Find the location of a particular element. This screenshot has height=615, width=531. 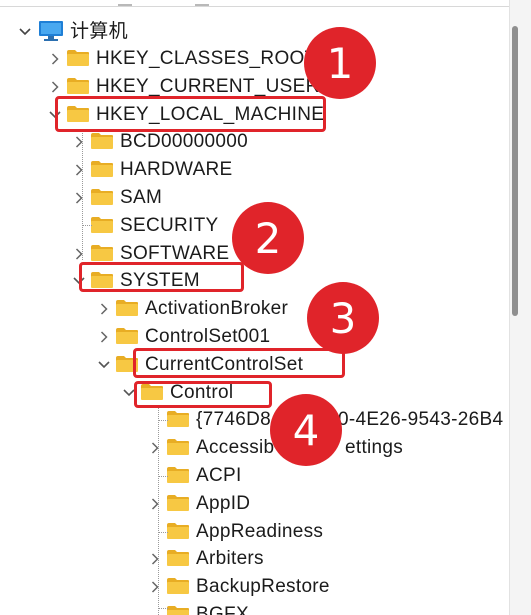

tree-item: BGFX is located at coordinates (252, 608).